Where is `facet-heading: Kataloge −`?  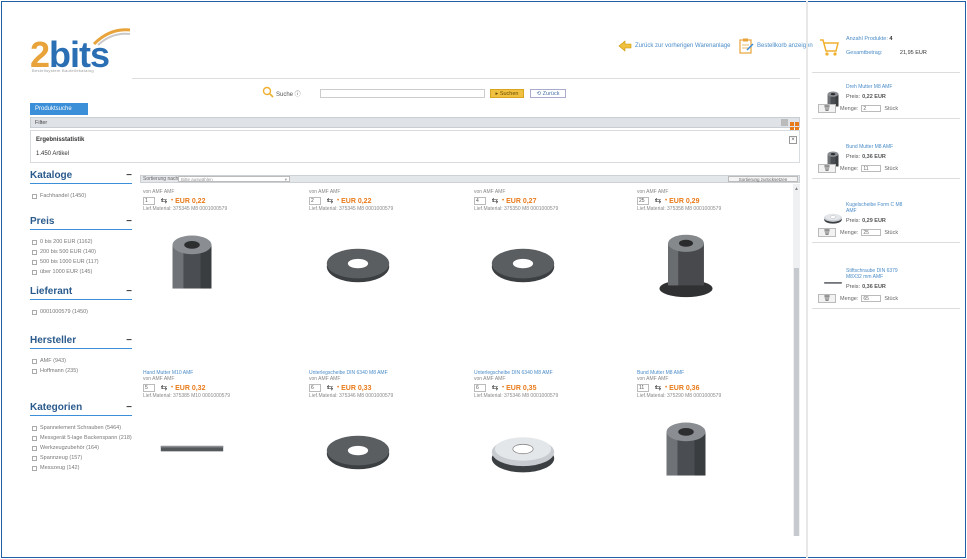 facet-heading: Kataloge − is located at coordinates (81, 177).